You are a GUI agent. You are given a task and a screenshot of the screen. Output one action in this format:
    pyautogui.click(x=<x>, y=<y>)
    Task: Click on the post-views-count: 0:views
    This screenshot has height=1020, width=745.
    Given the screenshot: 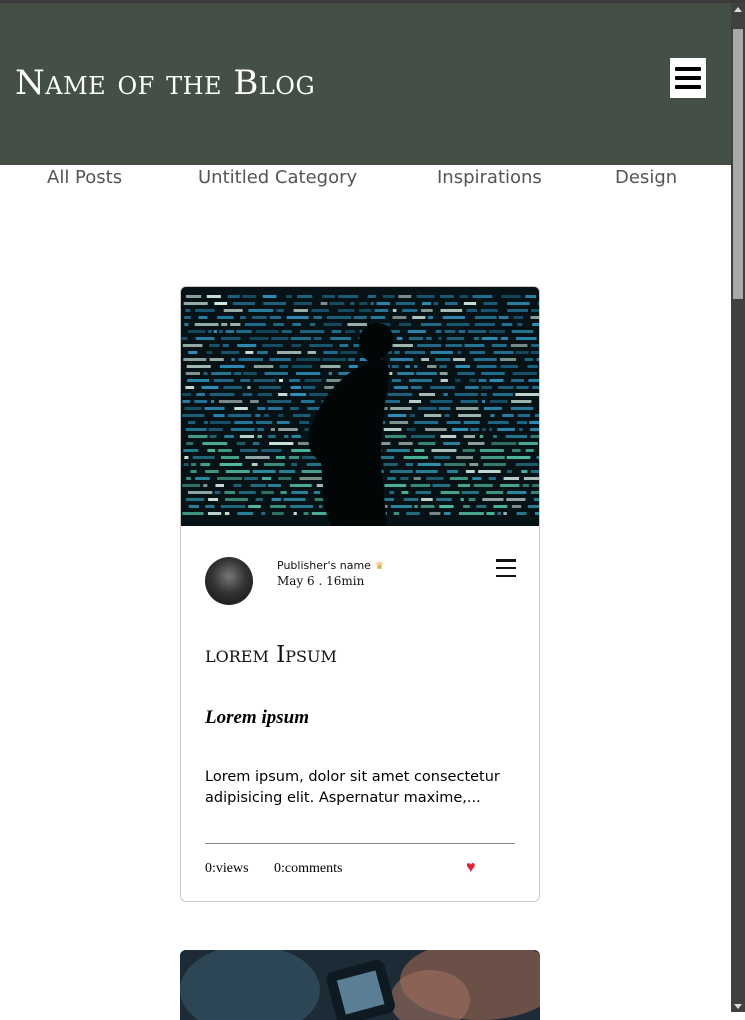 What is the action you would take?
    pyautogui.click(x=227, y=869)
    